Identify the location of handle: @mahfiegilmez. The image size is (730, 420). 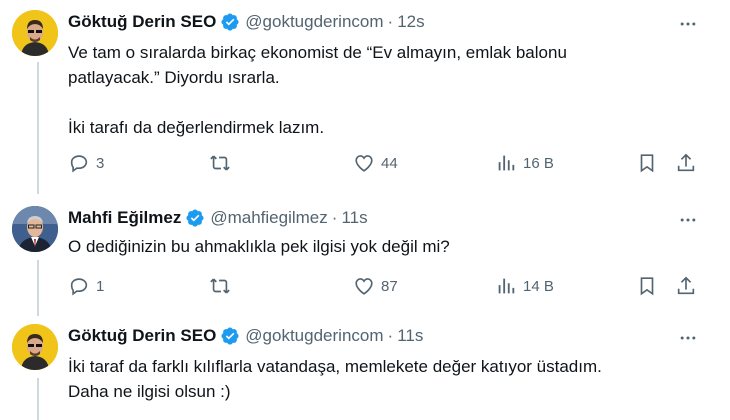
(268, 218).